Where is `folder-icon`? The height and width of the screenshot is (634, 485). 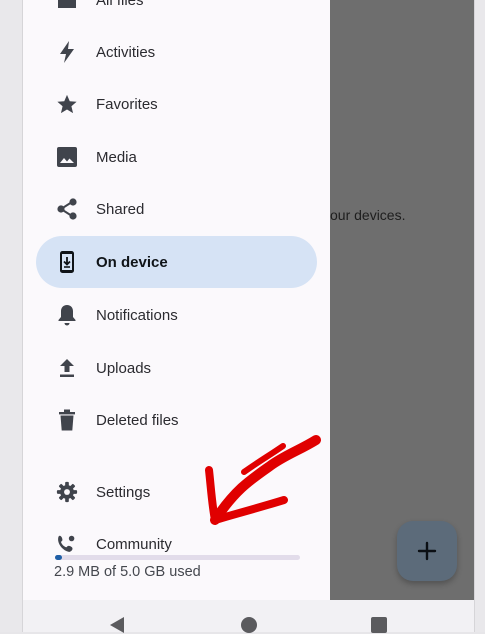
folder-icon is located at coordinates (67, 6).